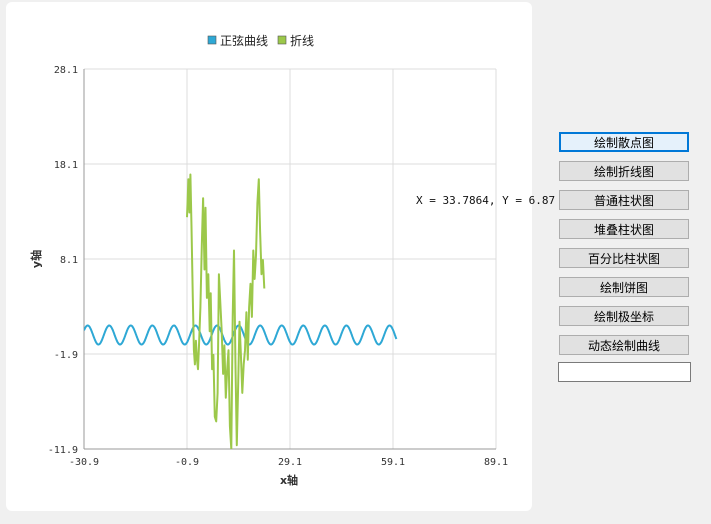 The height and width of the screenshot is (524, 711). Describe the element at coordinates (66, 165) in the screenshot. I see `y-tick-label: 18.1` at that location.